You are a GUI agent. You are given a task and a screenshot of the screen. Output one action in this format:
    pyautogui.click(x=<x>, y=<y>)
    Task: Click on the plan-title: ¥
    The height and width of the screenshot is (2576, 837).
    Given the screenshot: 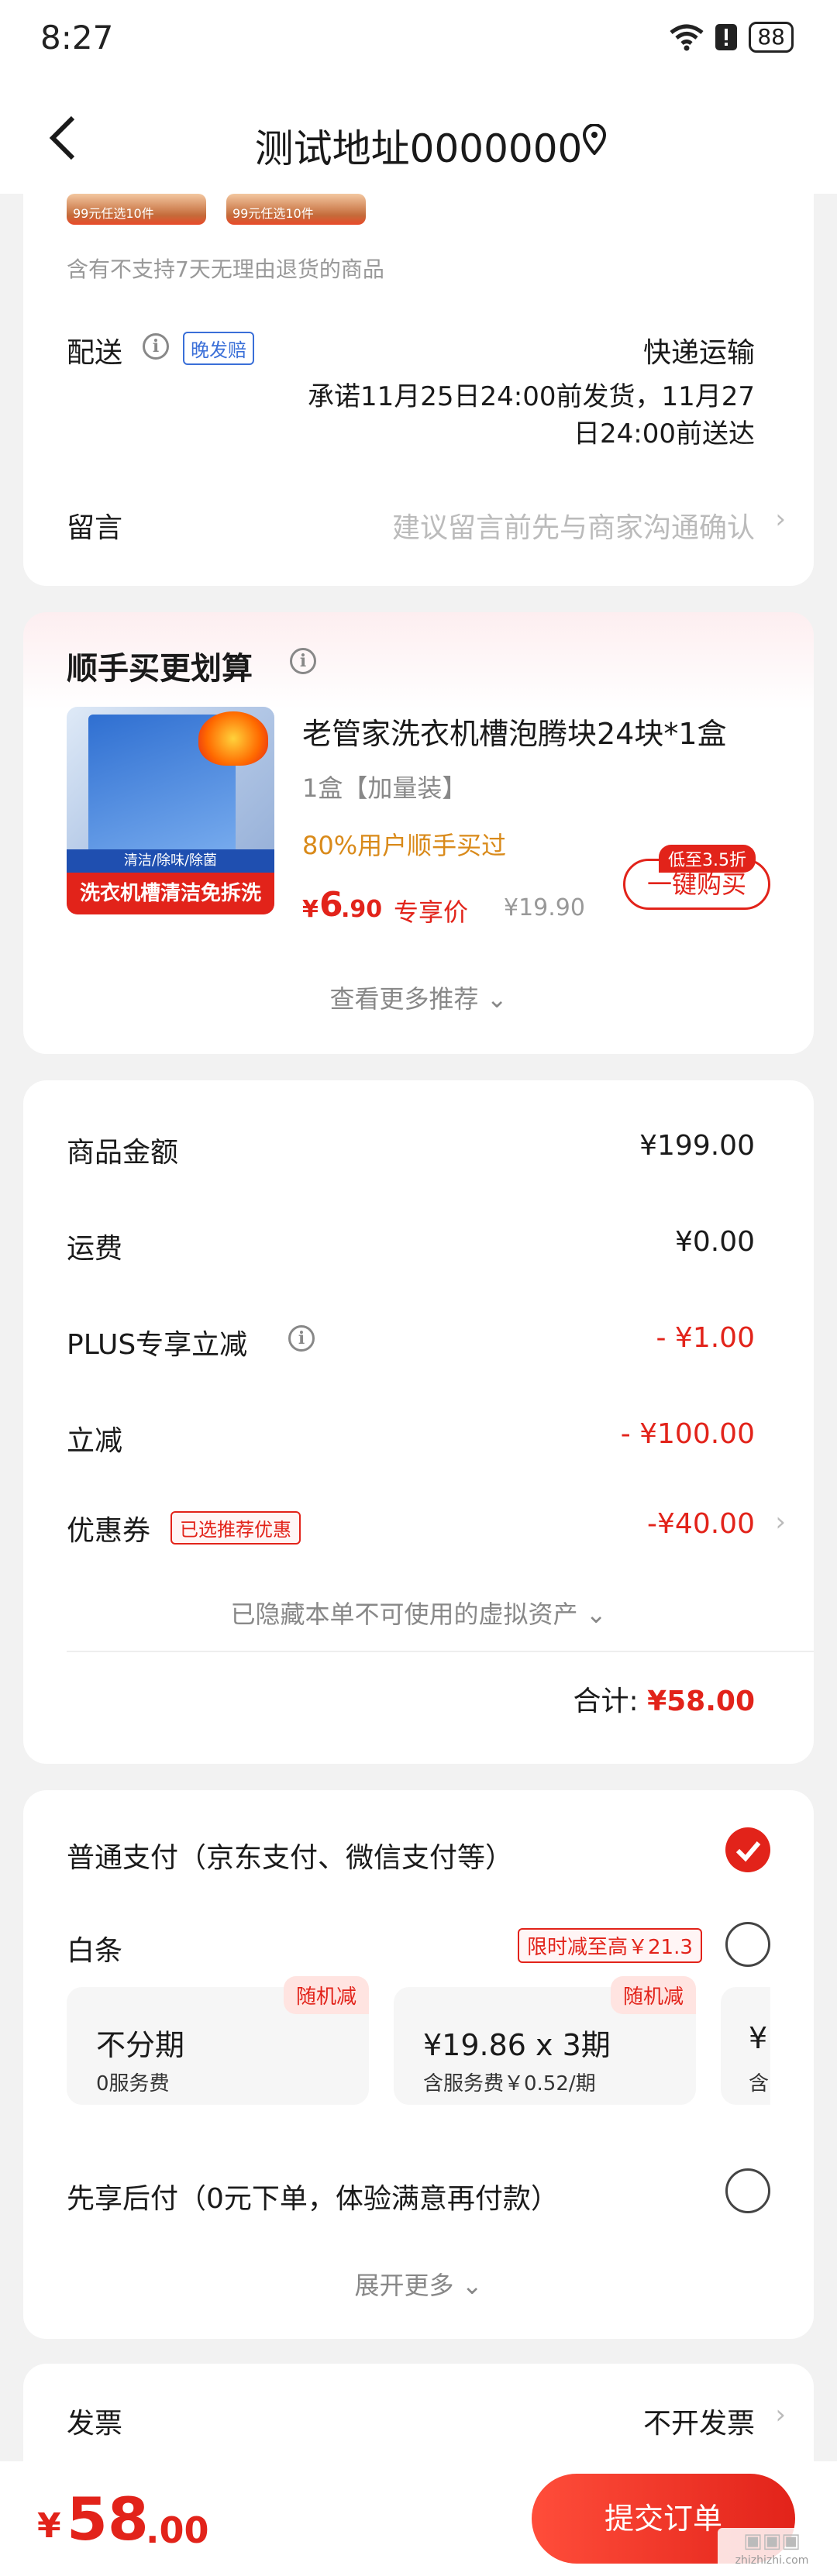 What is the action you would take?
    pyautogui.click(x=758, y=2038)
    